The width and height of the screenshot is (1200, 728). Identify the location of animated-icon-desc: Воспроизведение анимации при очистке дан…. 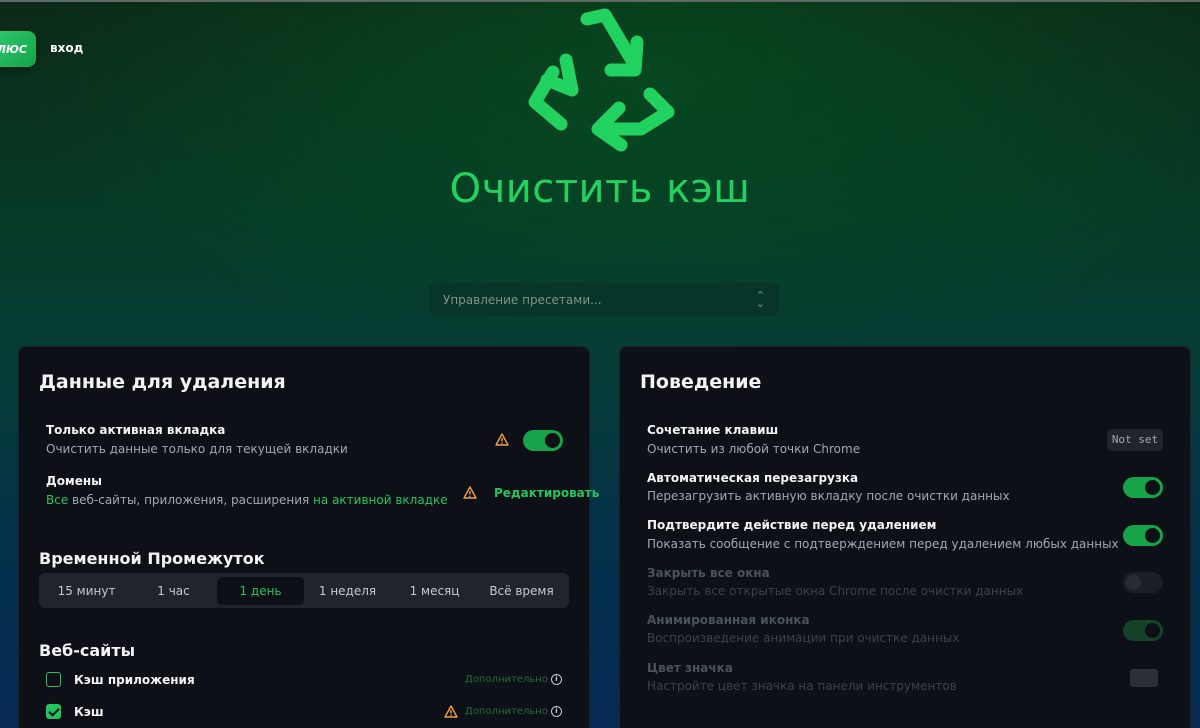
(803, 638).